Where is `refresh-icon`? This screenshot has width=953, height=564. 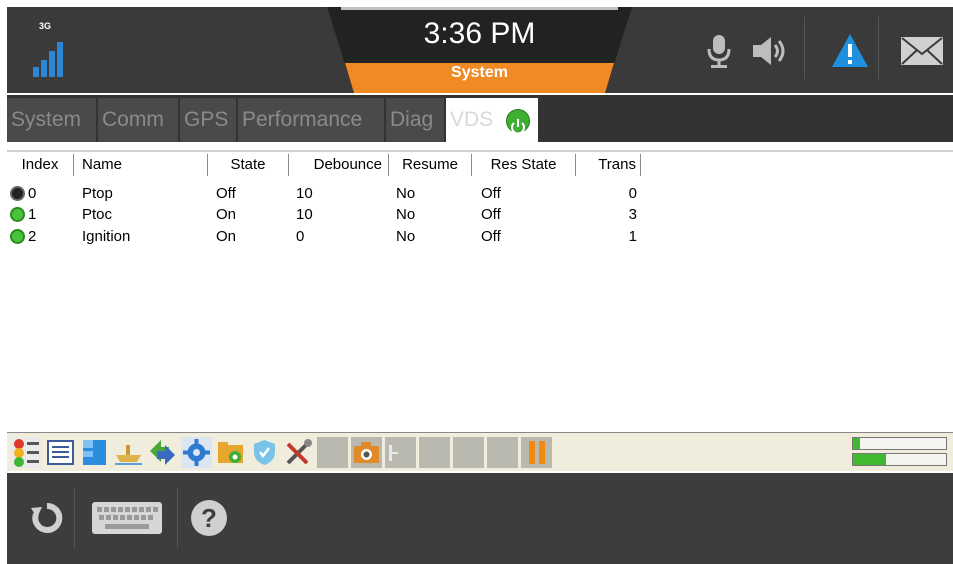
refresh-icon is located at coordinates (47, 518).